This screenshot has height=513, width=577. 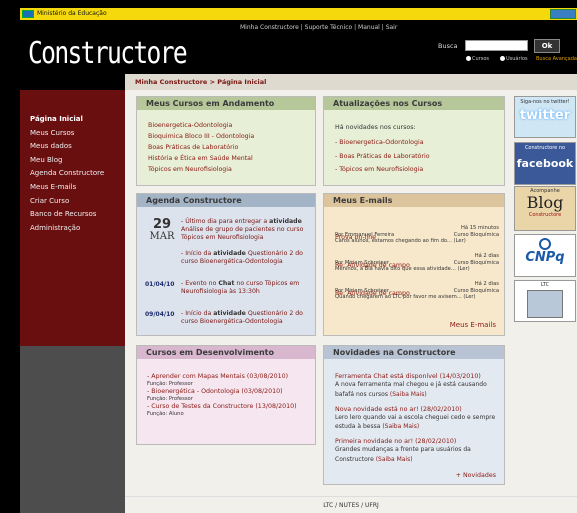 What do you see at coordinates (226, 283) in the screenshot?
I see `event-bold: Chat` at bounding box center [226, 283].